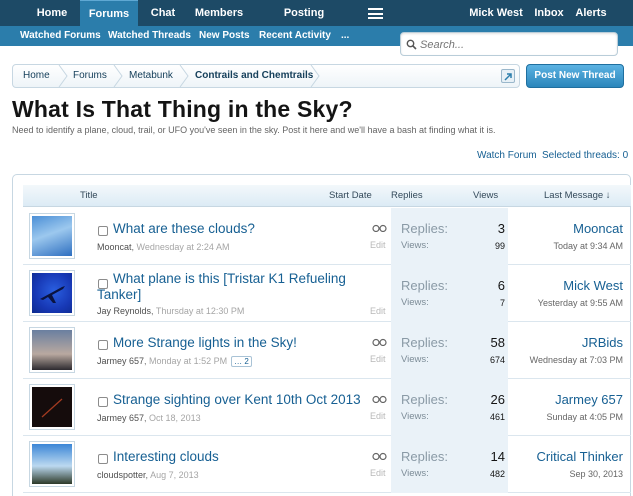  I want to click on thread-title-link: Interesting clouds, so click(166, 457).